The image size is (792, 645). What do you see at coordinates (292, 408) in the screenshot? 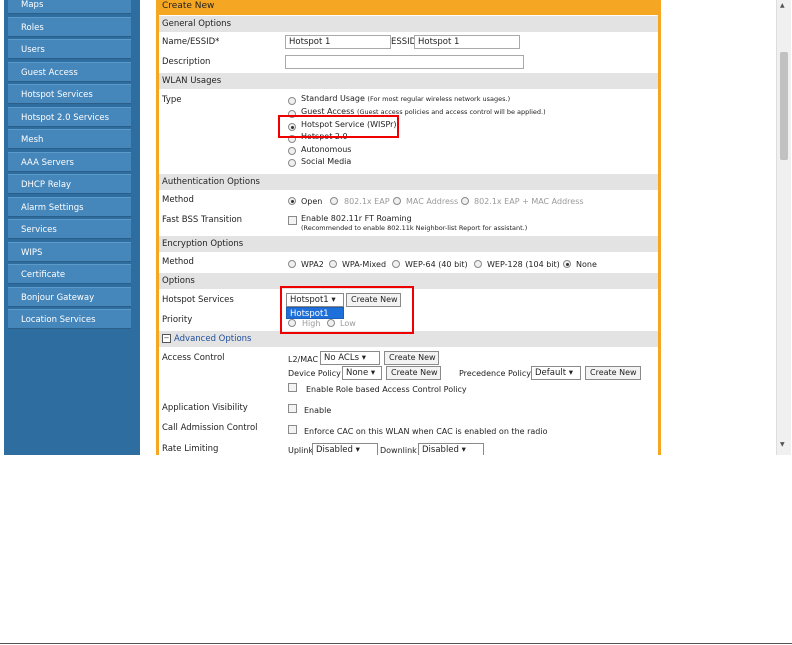
I see `app-visibility-checkbox` at bounding box center [292, 408].